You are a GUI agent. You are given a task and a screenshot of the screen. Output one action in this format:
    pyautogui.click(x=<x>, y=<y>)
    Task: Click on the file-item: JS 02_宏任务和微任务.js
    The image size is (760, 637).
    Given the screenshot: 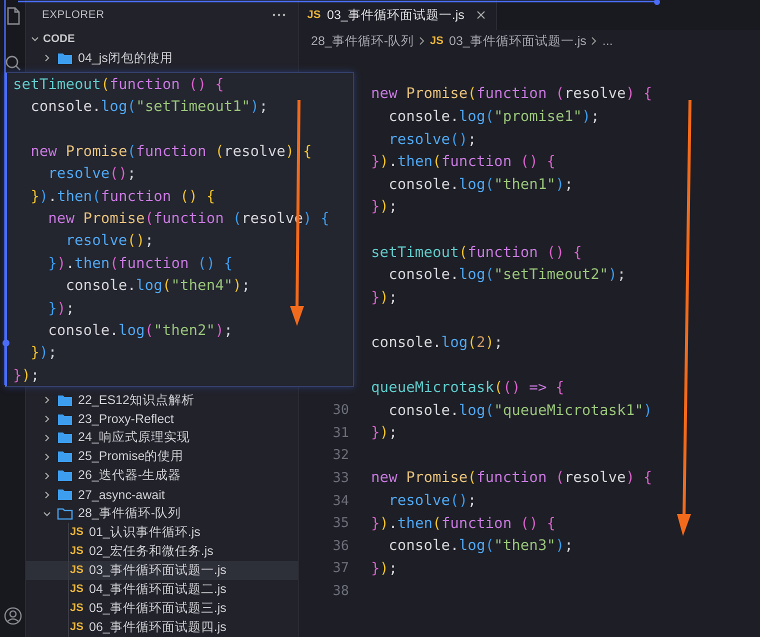 What is the action you would take?
    pyautogui.click(x=162, y=551)
    